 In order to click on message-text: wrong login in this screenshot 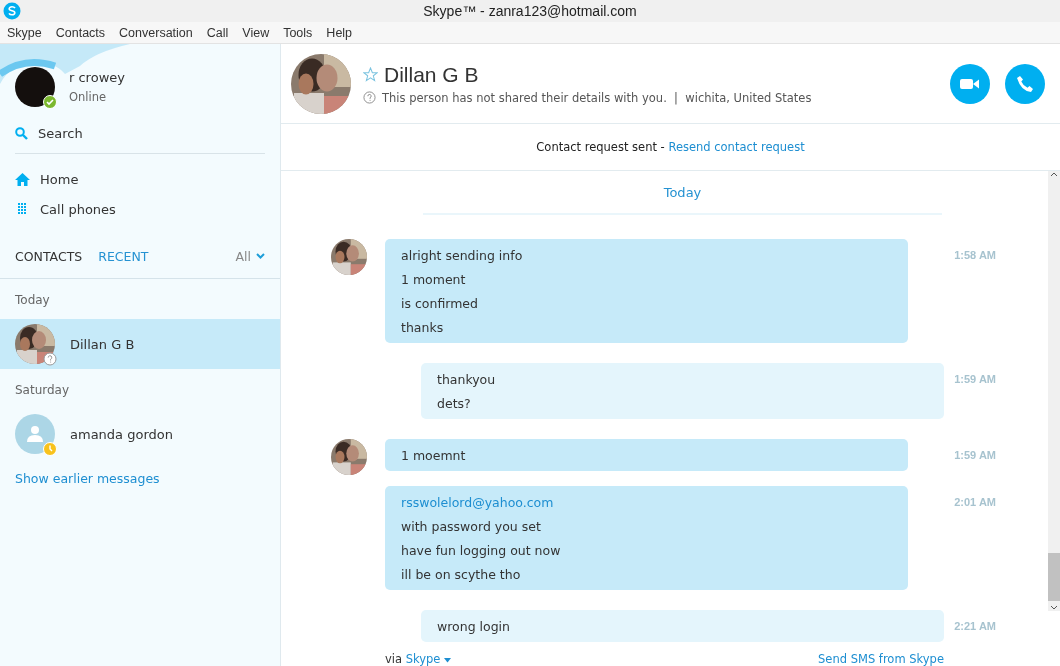, I will do `click(474, 627)`.